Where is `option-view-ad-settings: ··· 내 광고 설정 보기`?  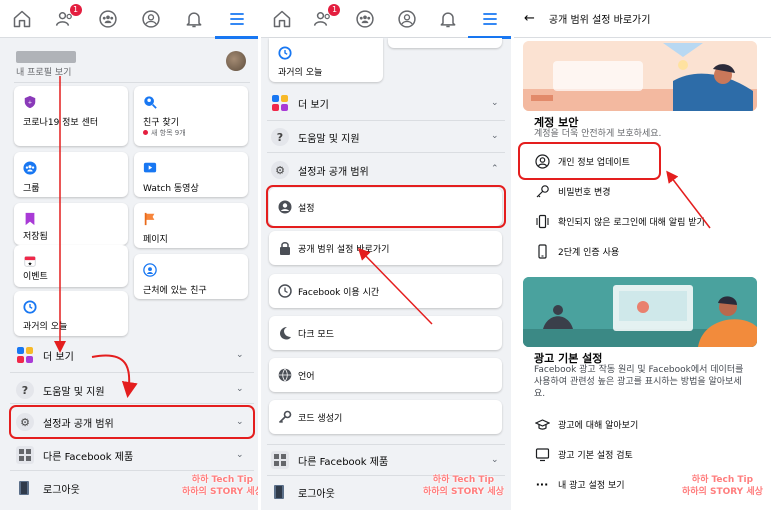
option-view-ad-settings: ··· 내 광고 설정 보기 is located at coordinates (579, 484).